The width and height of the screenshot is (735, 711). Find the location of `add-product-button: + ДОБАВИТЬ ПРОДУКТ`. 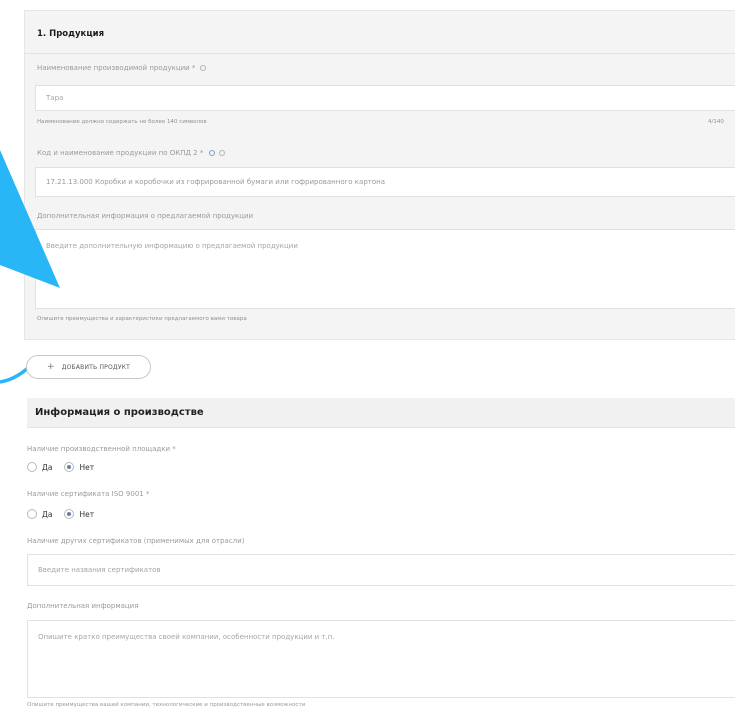

add-product-button: + ДОБАВИТЬ ПРОДУКТ is located at coordinates (88, 367).